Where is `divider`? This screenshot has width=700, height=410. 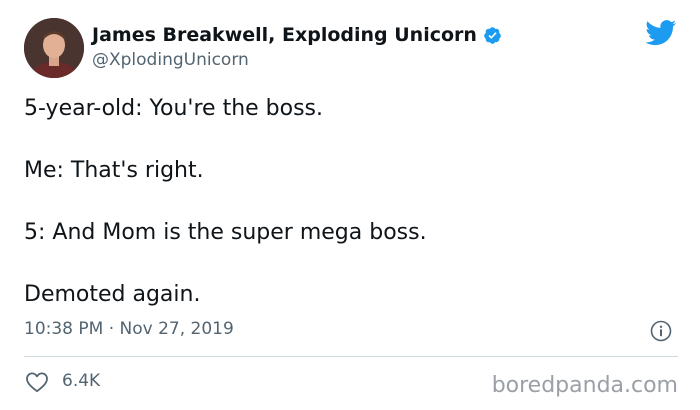 divider is located at coordinates (351, 356).